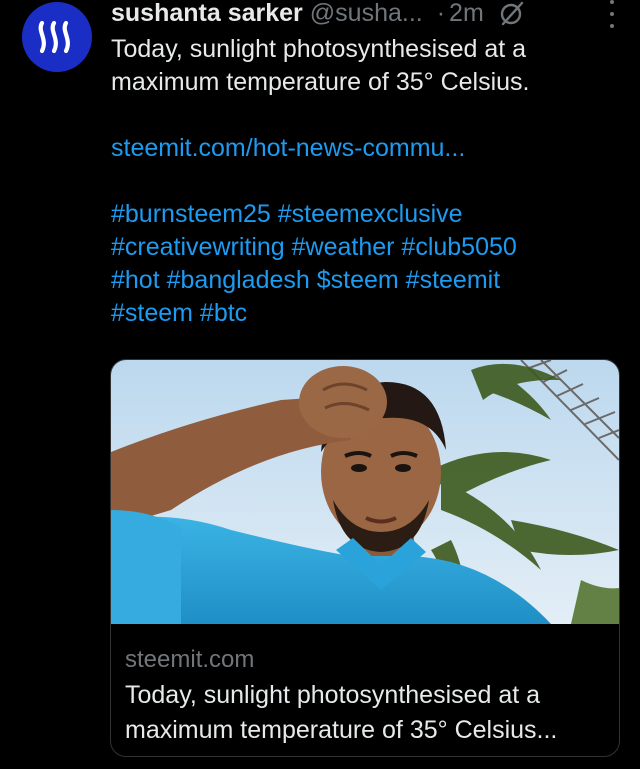  Describe the element at coordinates (190, 659) in the screenshot. I see `card-domain: steemit.com` at that location.